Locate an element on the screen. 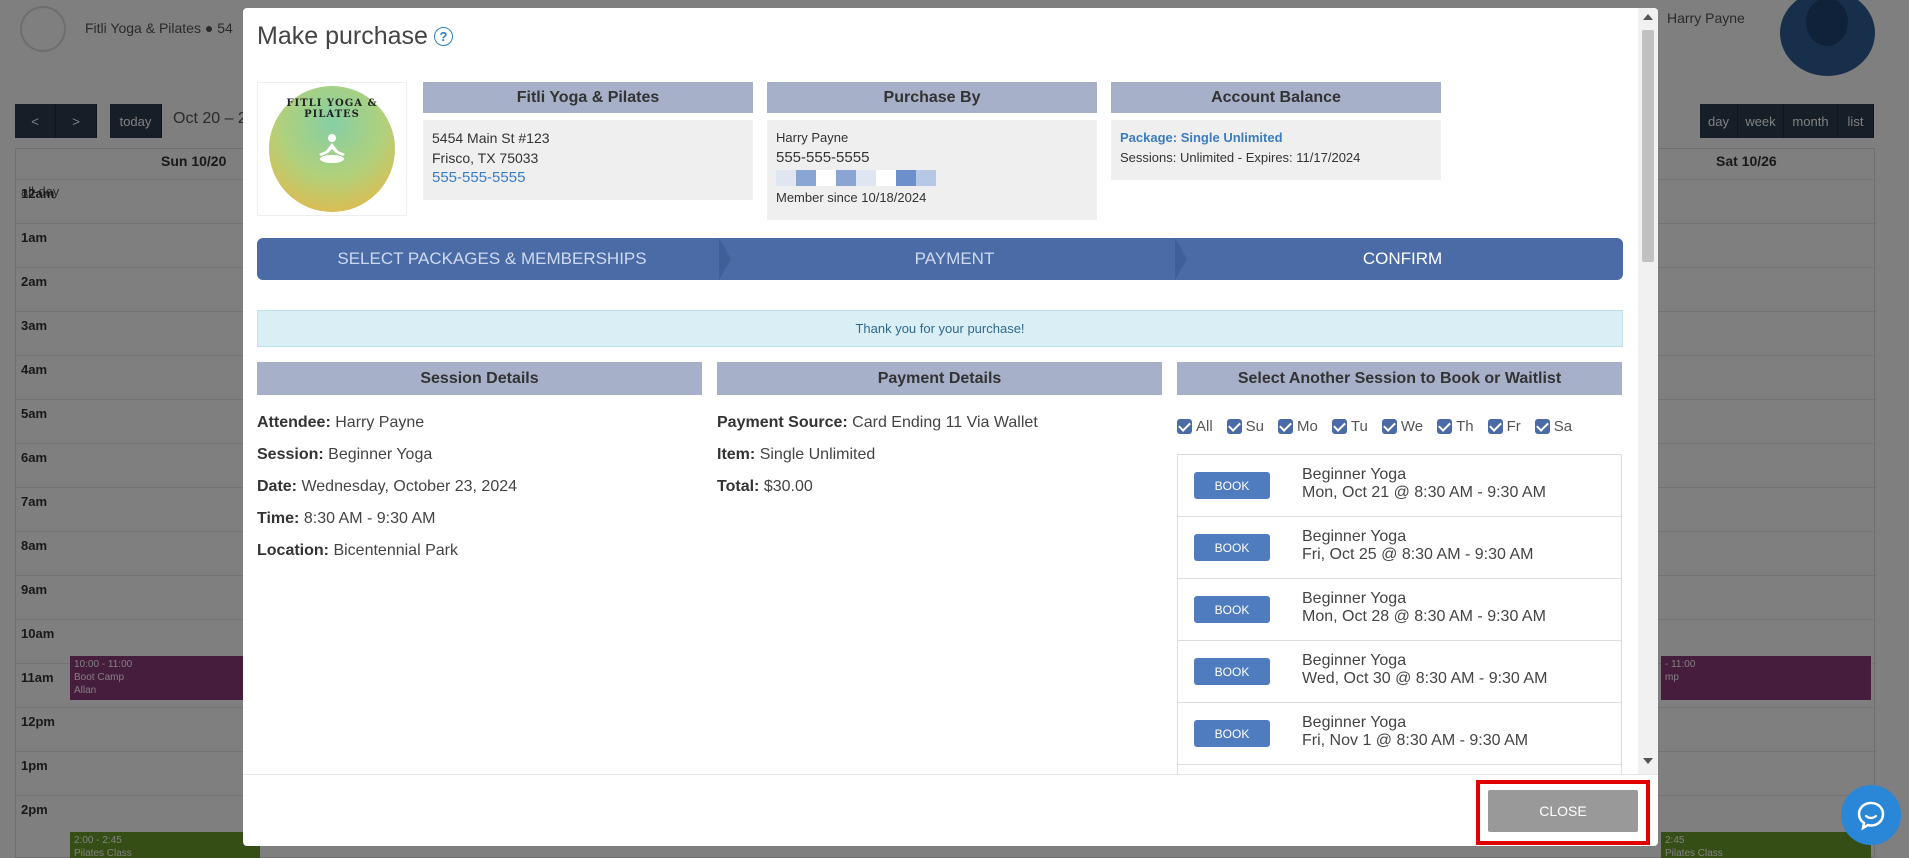  package-link: Package: Single Unlimited is located at coordinates (1276, 138).